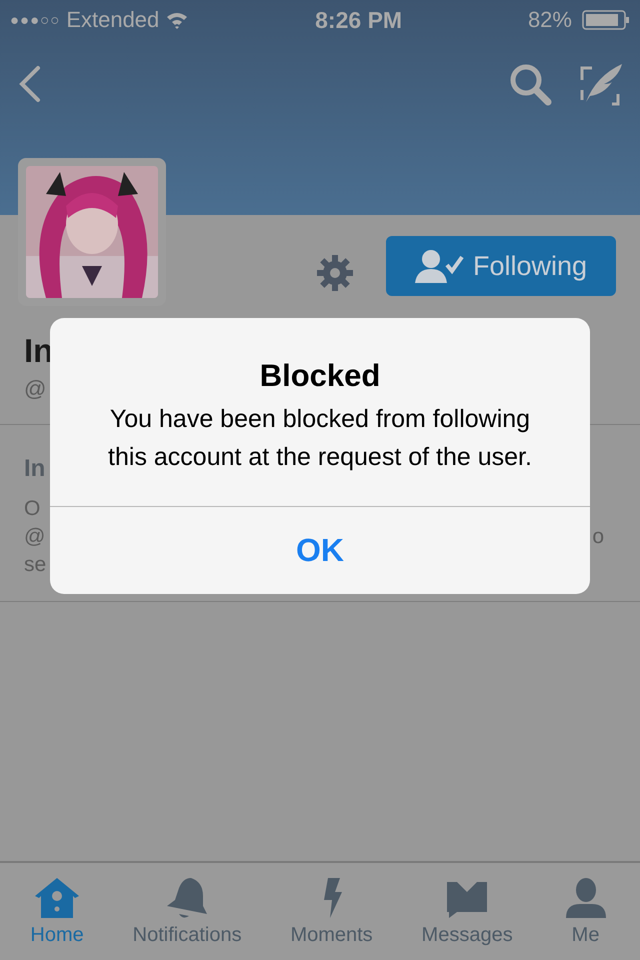 The height and width of the screenshot is (960, 640). Describe the element at coordinates (602, 84) in the screenshot. I see `compose-button` at that location.